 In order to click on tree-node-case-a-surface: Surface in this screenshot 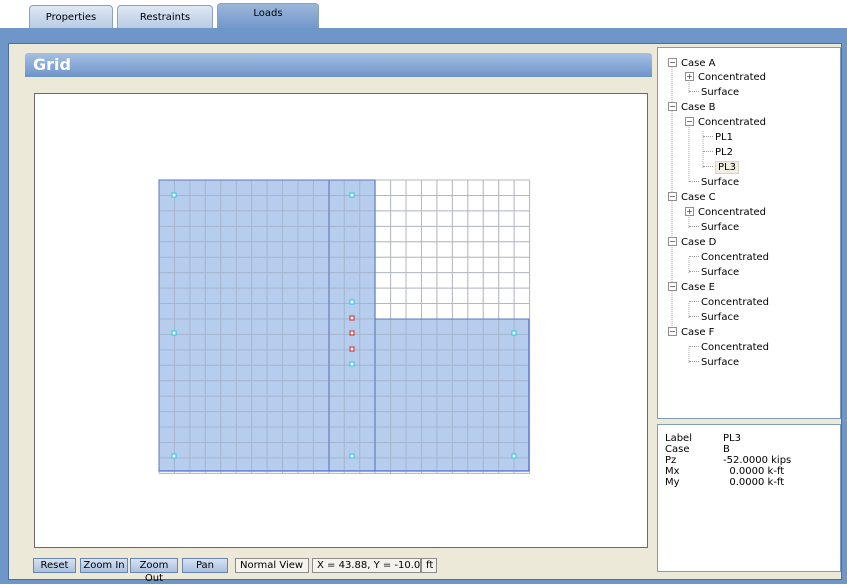, I will do `click(714, 92)`.